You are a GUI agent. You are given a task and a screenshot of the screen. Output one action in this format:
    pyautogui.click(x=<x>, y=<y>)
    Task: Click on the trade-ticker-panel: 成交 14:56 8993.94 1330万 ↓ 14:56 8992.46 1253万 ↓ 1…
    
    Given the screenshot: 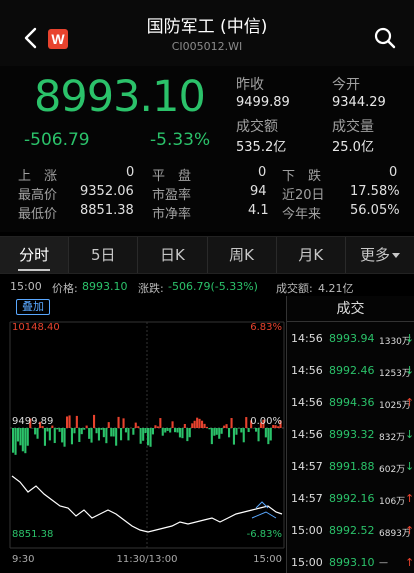 What is the action you would take?
    pyautogui.click(x=350, y=434)
    